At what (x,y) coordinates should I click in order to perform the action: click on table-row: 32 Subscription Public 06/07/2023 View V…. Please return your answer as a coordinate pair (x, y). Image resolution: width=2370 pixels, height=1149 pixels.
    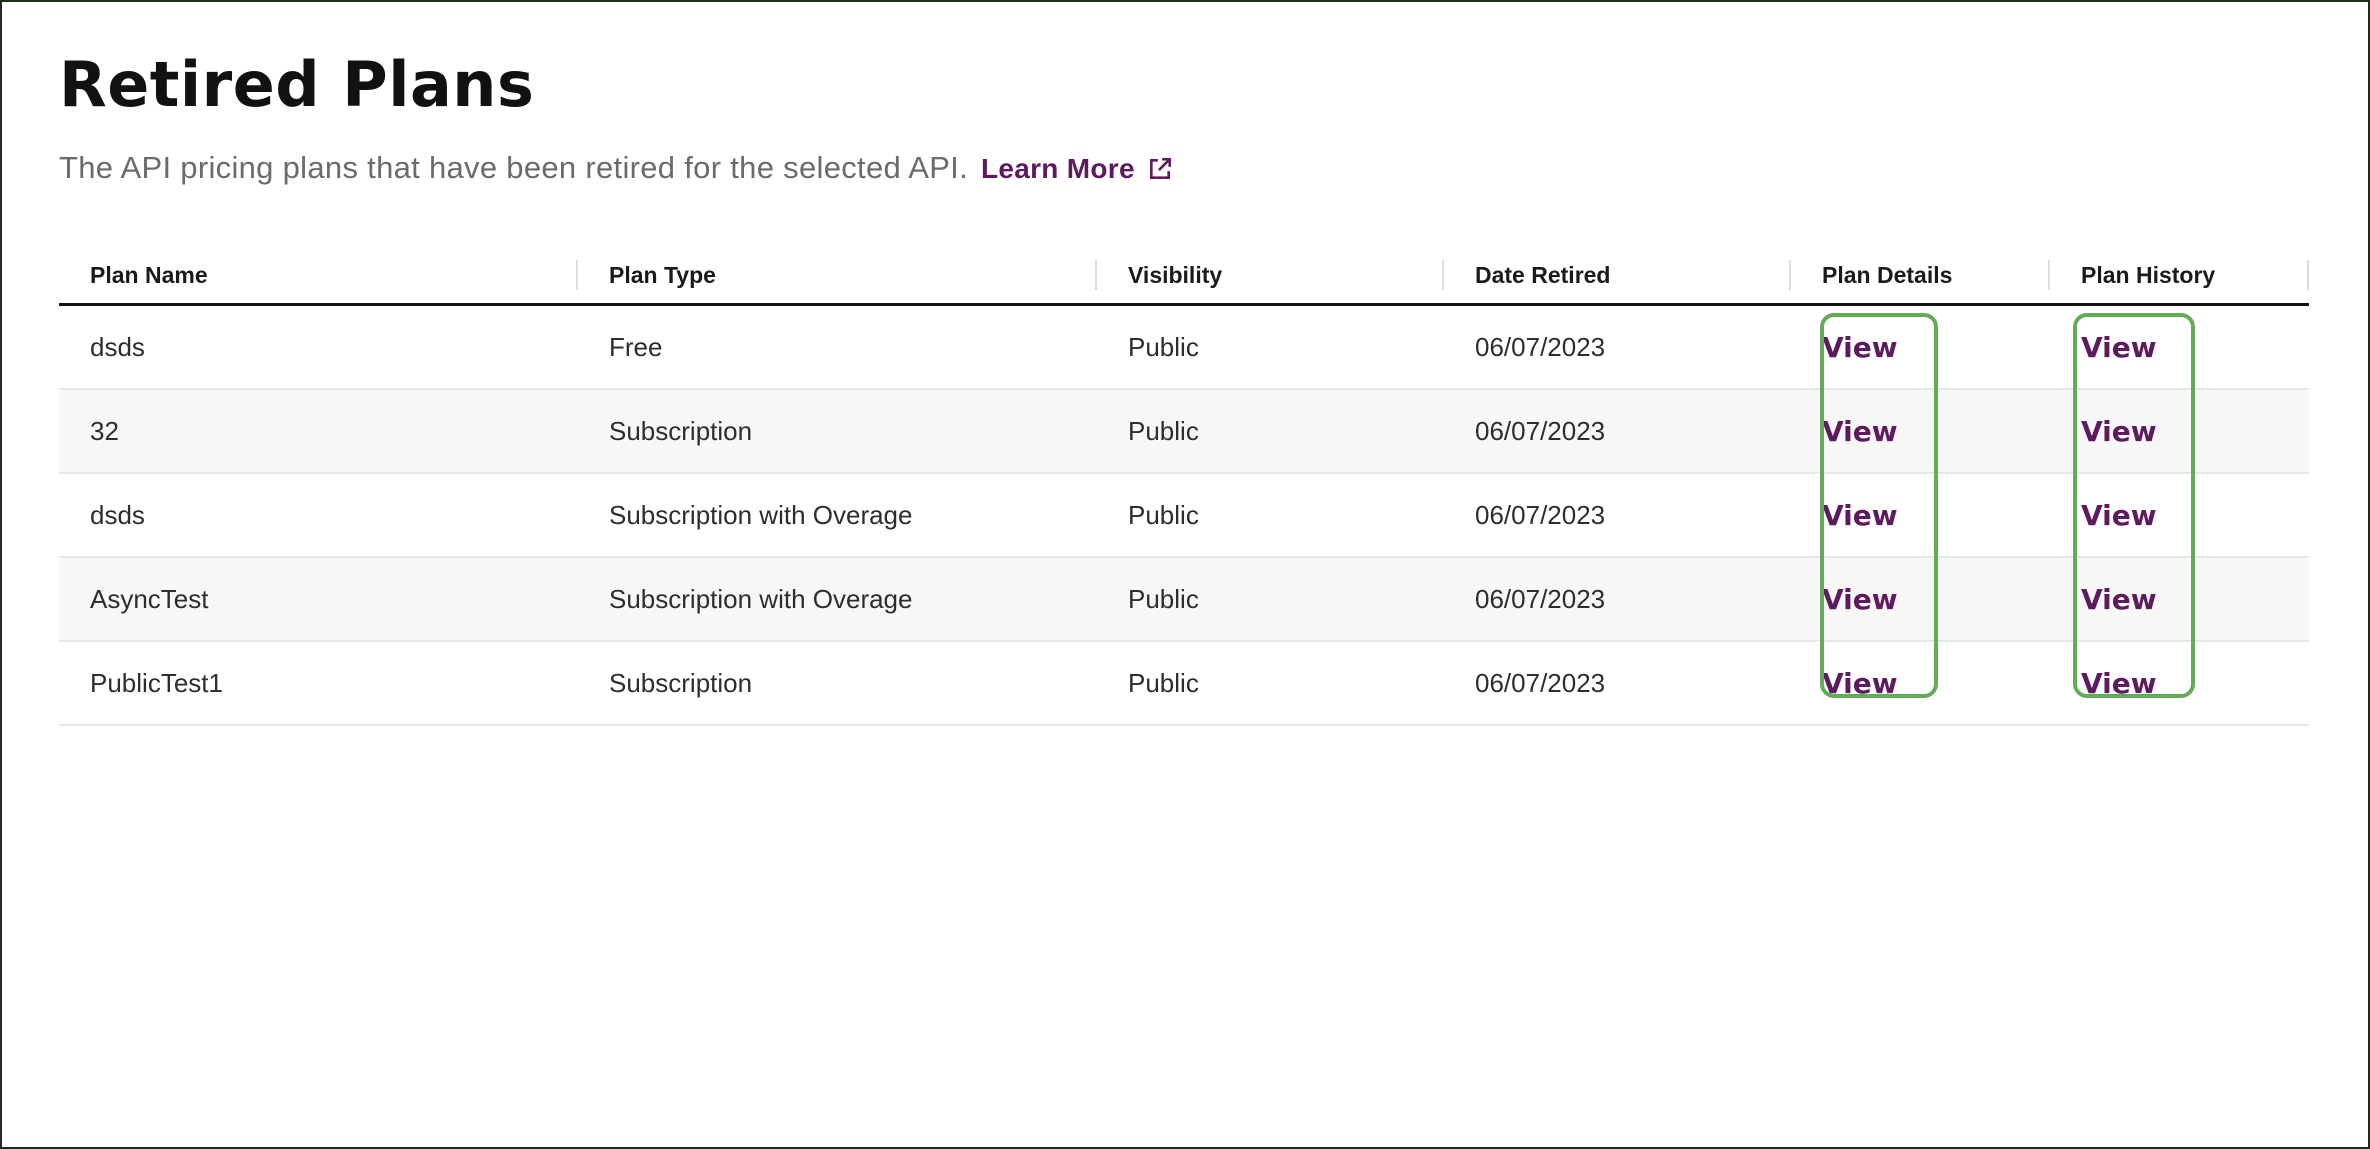
    Looking at the image, I should click on (1184, 431).